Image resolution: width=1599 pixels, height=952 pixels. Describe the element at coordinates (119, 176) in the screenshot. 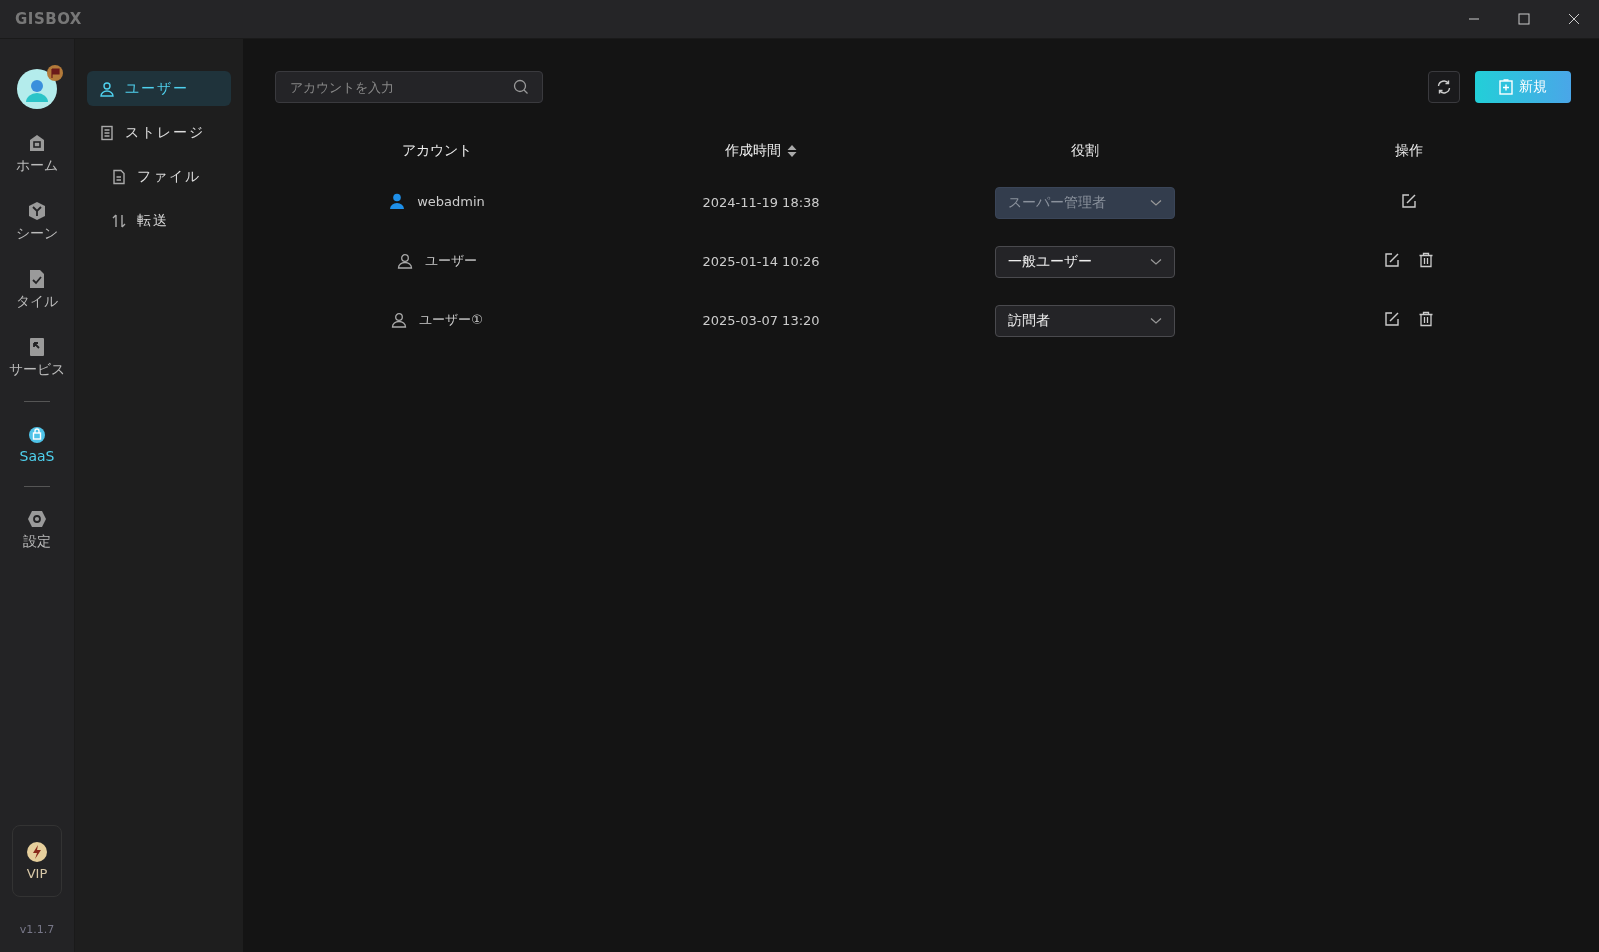

I see `file-icon` at that location.